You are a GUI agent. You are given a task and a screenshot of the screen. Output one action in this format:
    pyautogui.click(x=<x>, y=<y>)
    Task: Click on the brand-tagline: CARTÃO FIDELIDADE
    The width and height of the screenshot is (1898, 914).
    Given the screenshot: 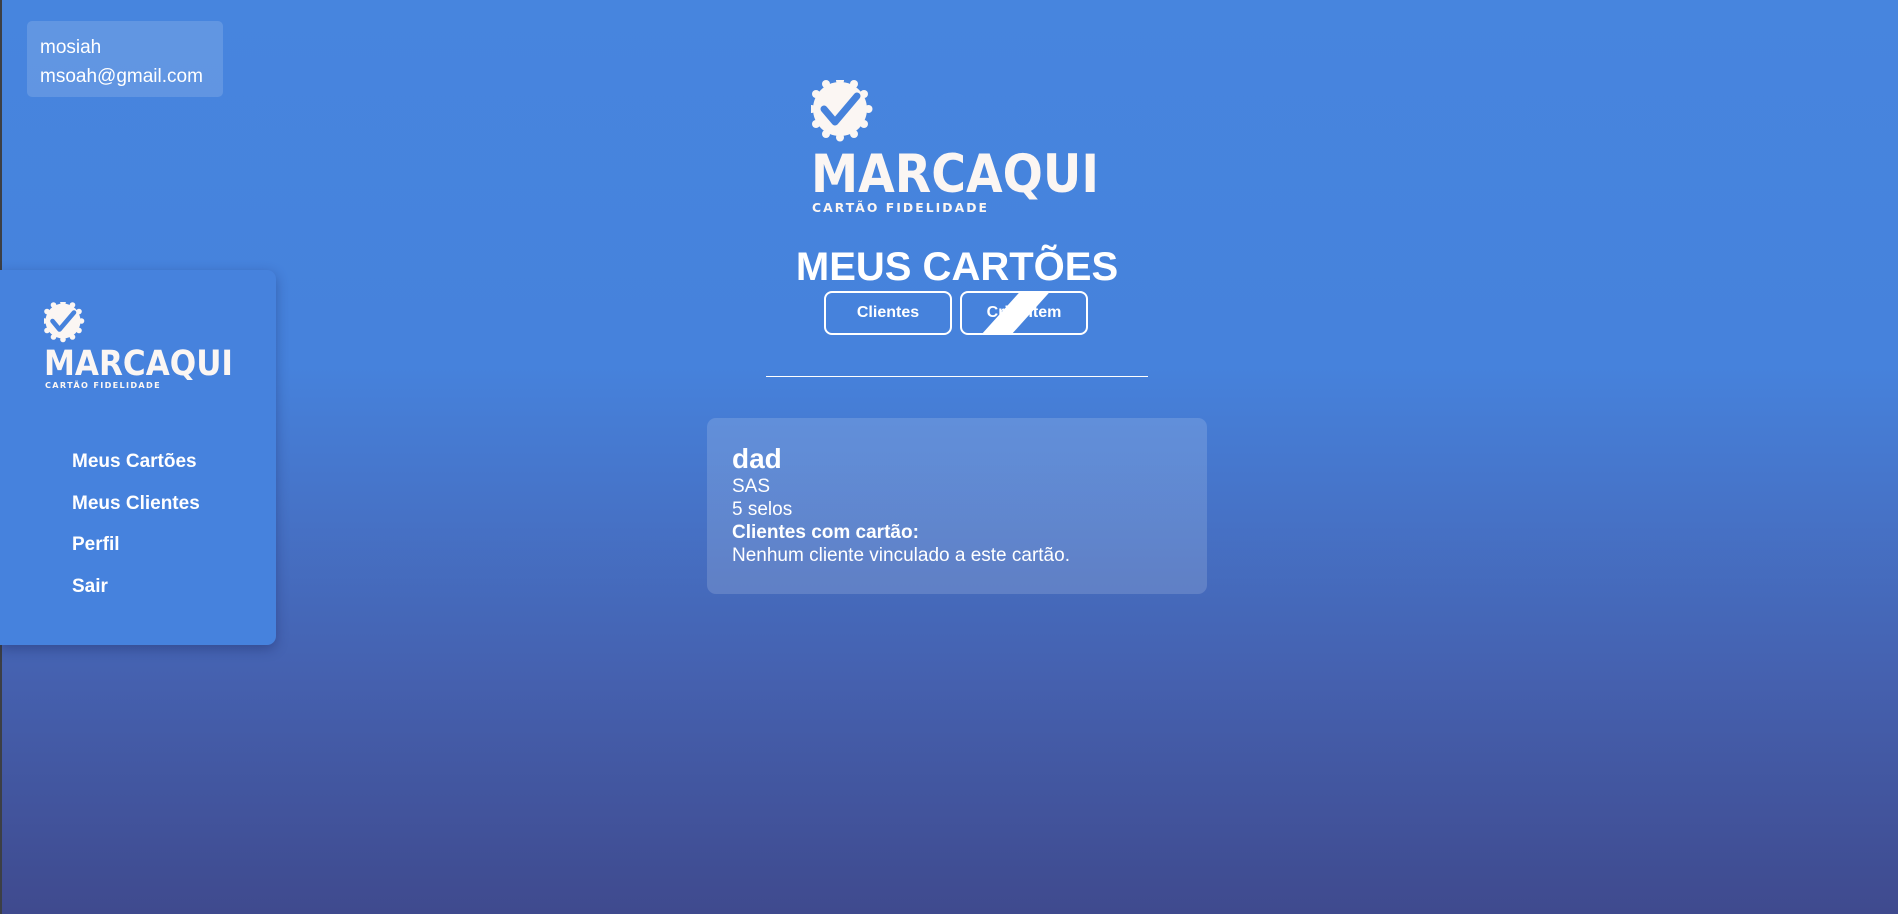 What is the action you would take?
    pyautogui.click(x=900, y=207)
    